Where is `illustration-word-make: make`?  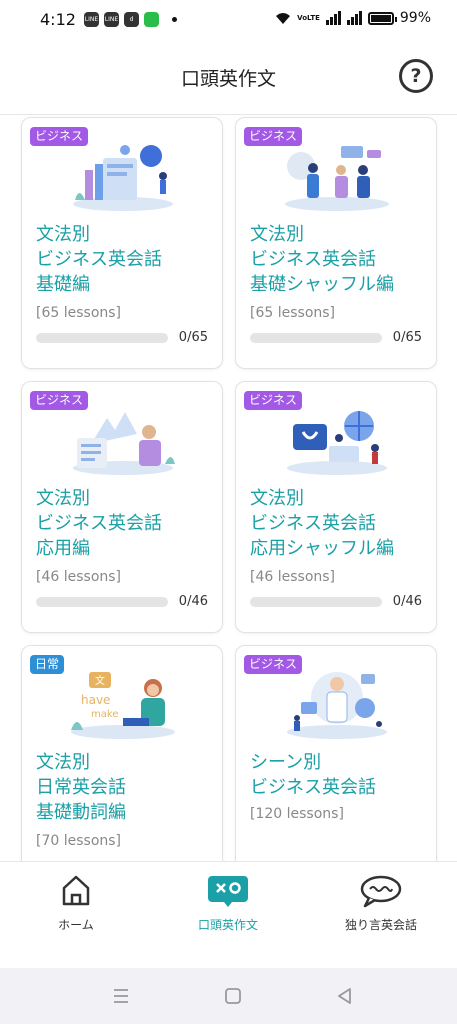 illustration-word-make: make is located at coordinates (104, 714).